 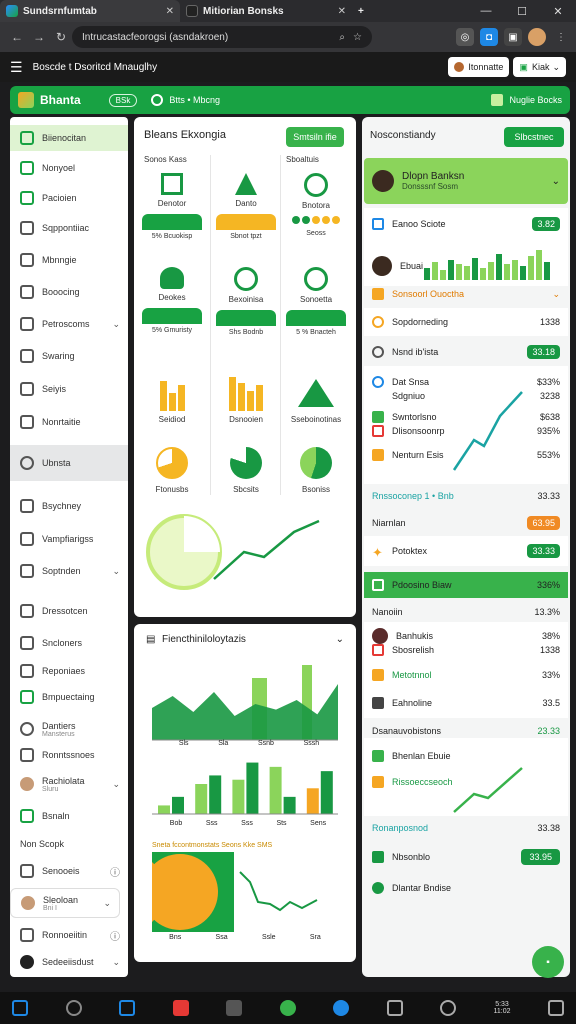 What do you see at coordinates (123, 100) in the screenshot?
I see `brand-pill: BSk` at bounding box center [123, 100].